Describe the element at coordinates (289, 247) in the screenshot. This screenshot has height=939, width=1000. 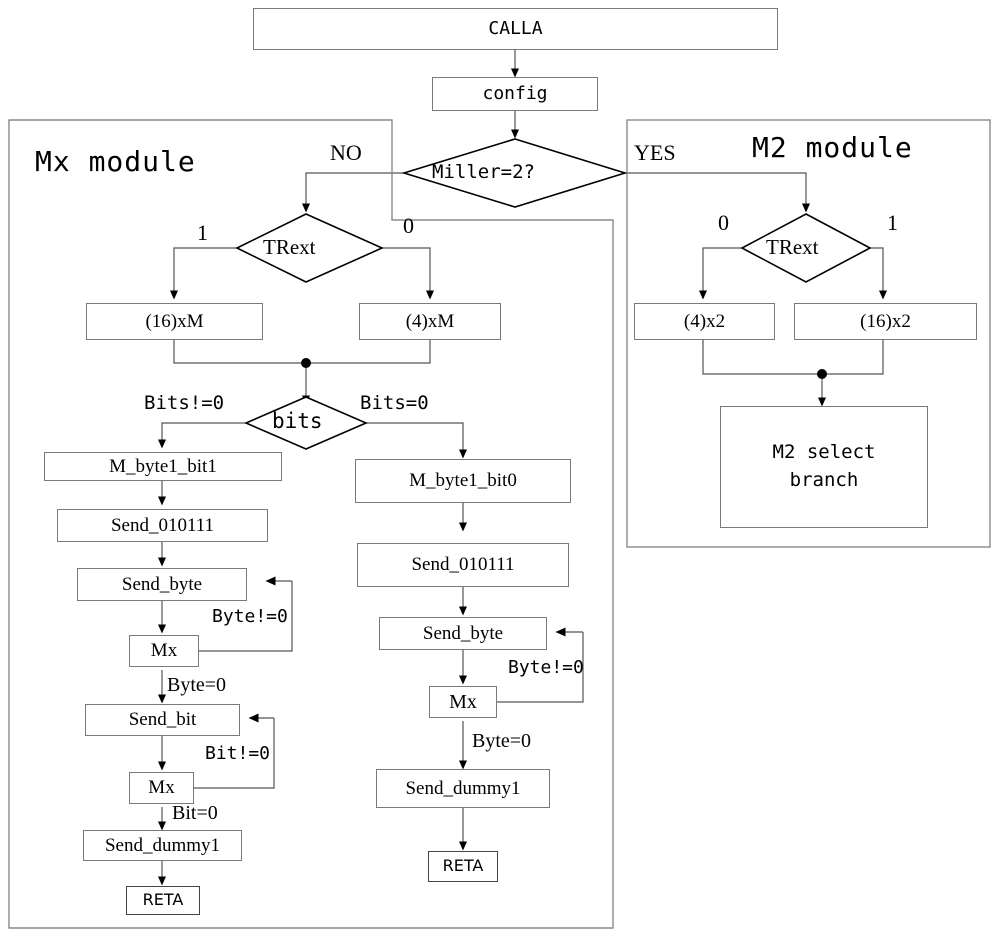
I see `decision-trext-mx-label: TRext` at that location.